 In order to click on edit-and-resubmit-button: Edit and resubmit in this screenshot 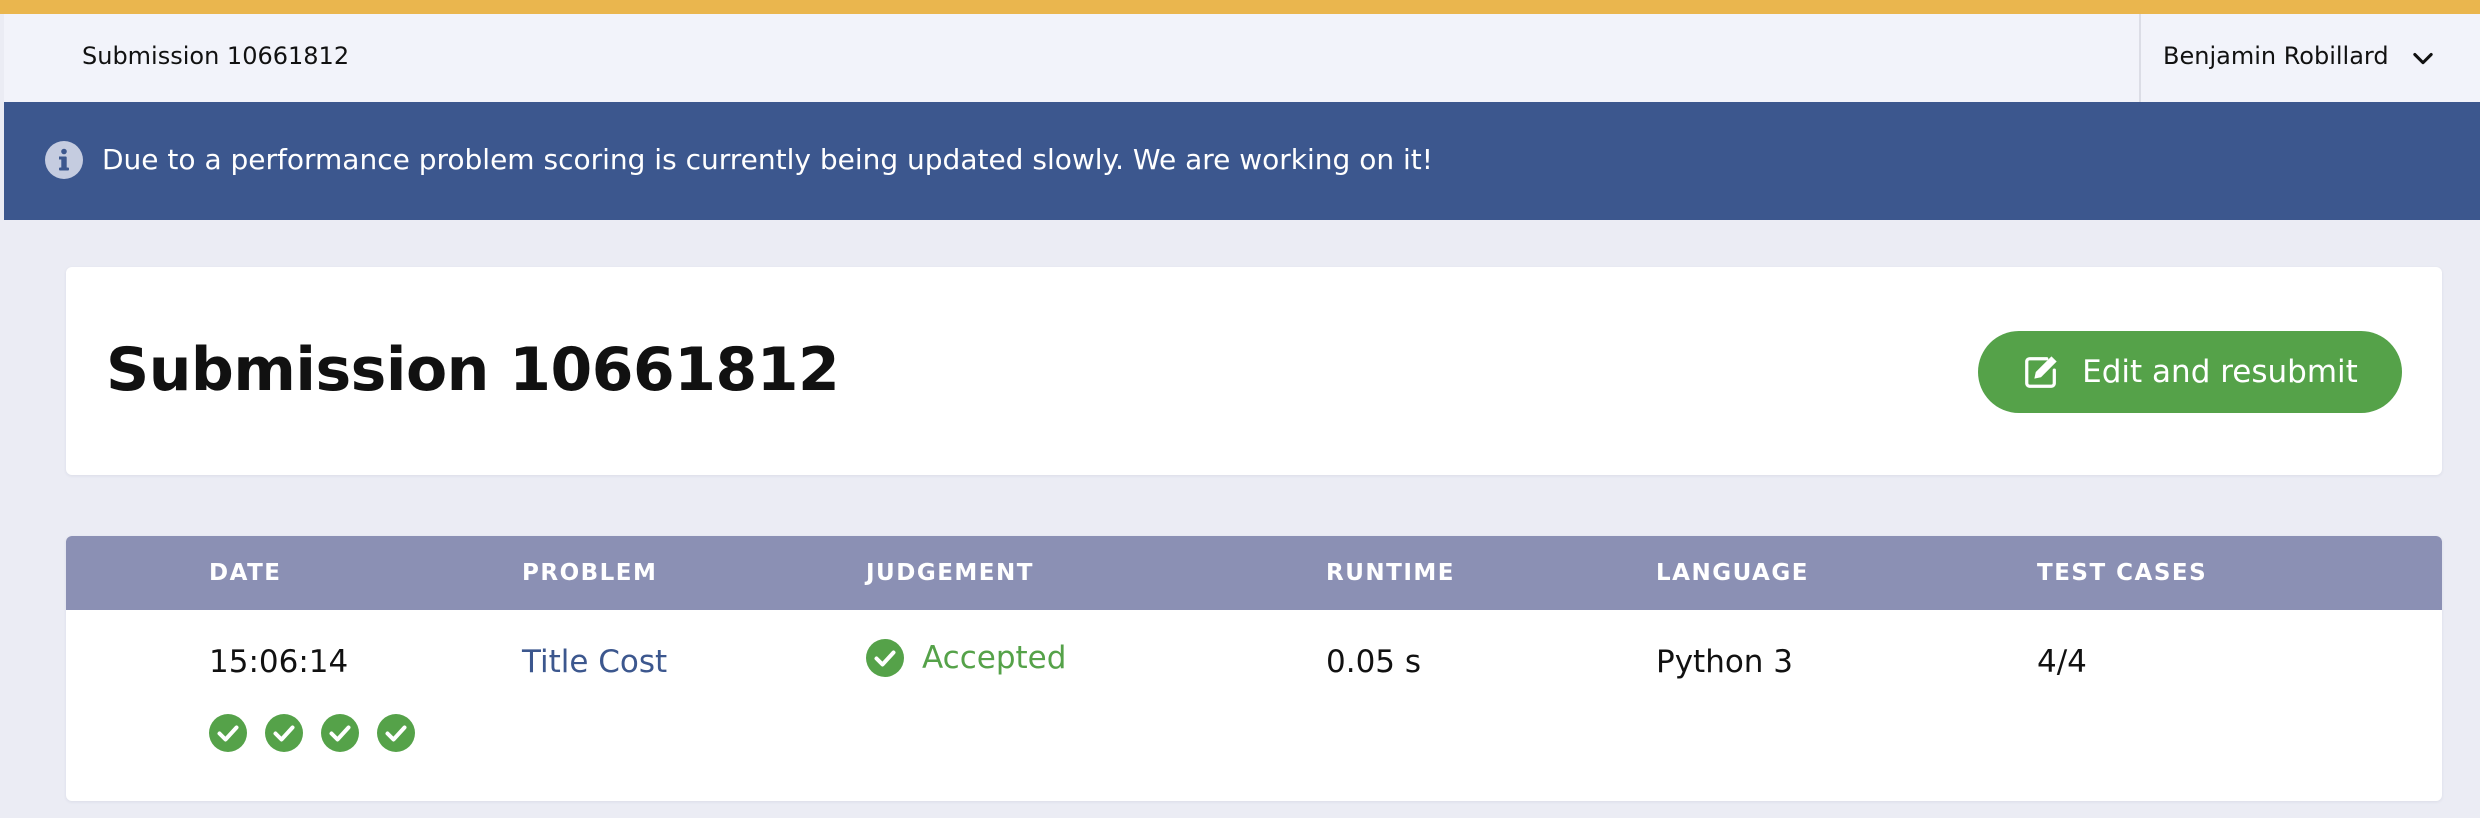, I will do `click(2190, 372)`.